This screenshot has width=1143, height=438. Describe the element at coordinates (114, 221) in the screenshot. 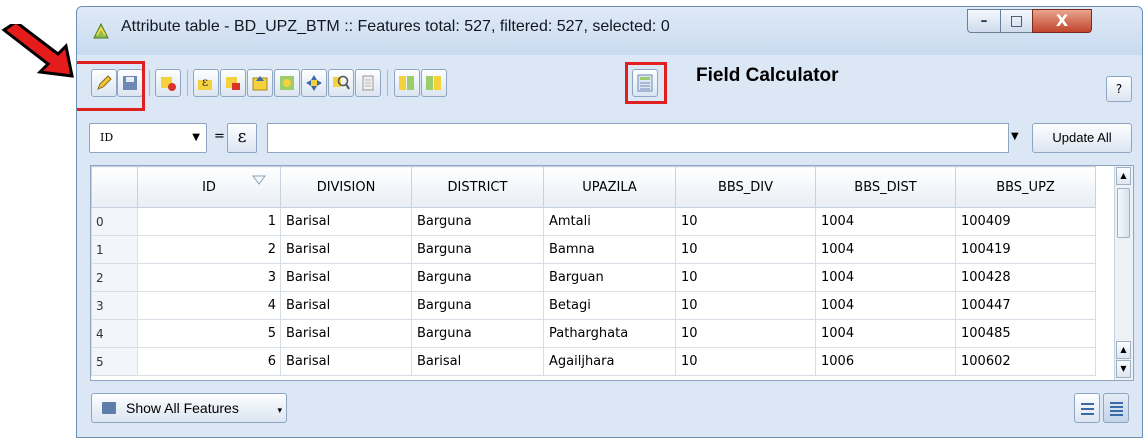

I see `row-header: 0` at that location.